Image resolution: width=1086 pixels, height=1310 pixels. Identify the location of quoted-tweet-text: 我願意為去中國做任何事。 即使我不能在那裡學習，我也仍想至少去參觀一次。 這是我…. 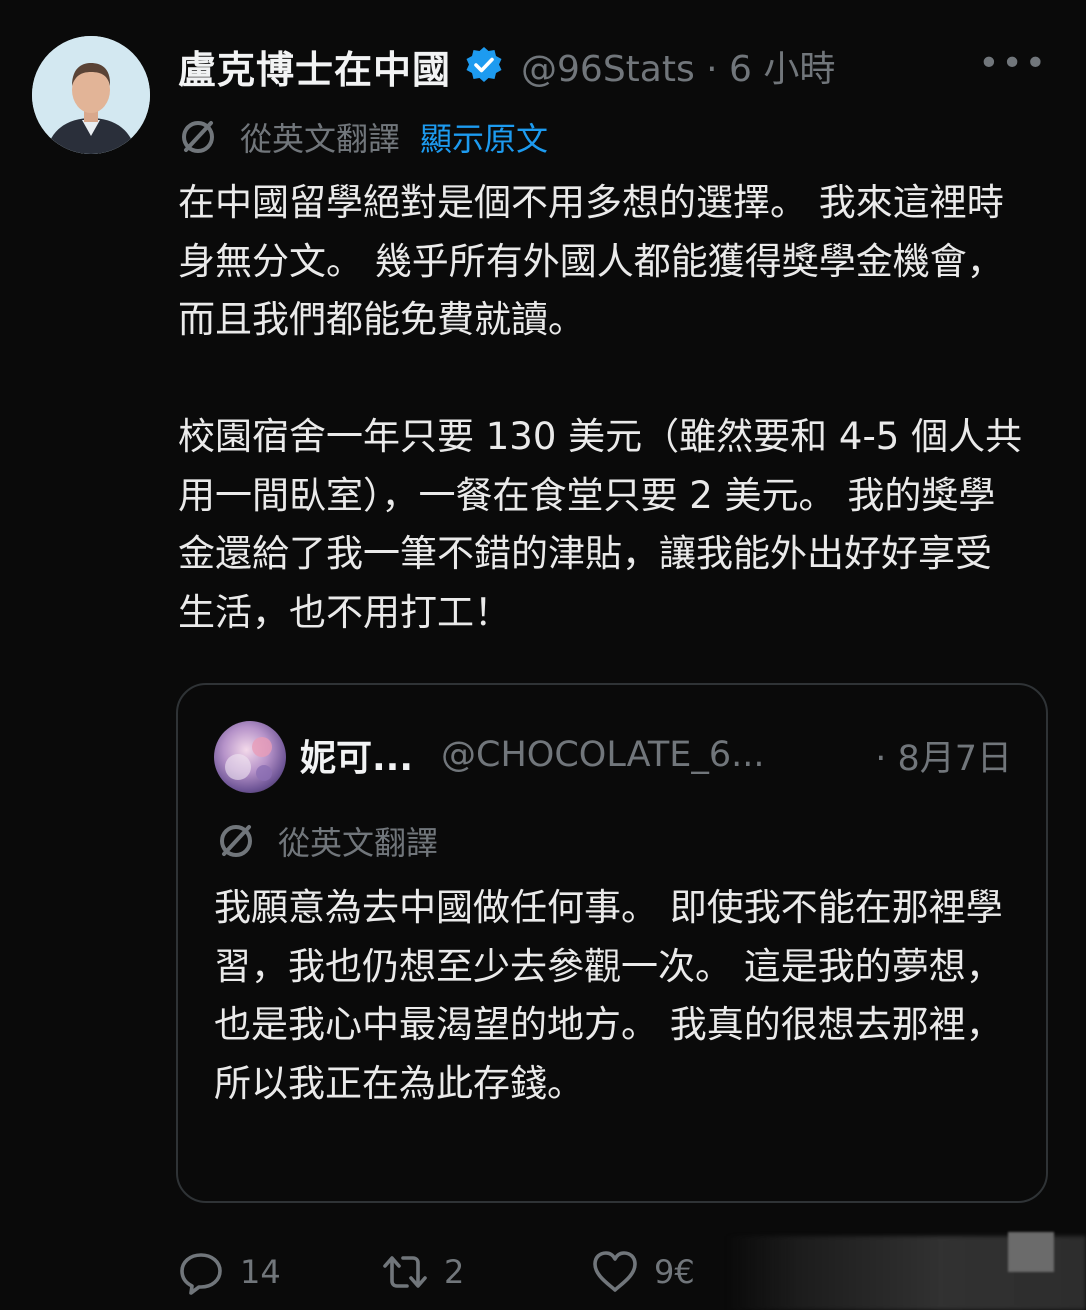
(614, 996).